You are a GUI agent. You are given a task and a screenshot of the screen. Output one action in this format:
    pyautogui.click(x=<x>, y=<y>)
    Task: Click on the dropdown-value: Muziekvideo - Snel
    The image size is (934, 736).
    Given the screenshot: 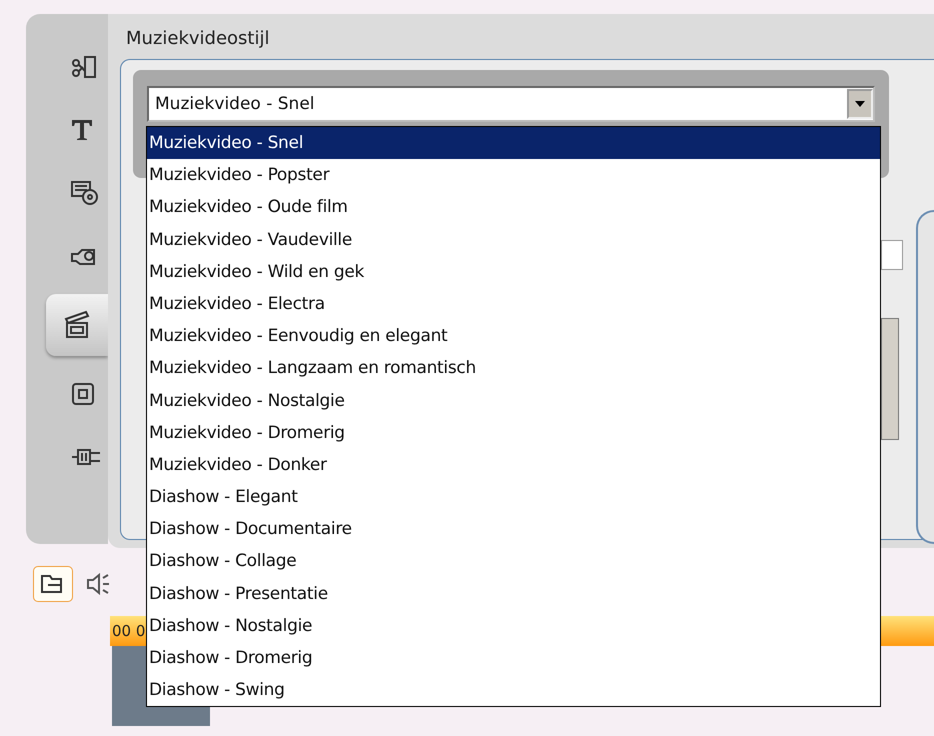 What is the action you would take?
    pyautogui.click(x=235, y=104)
    